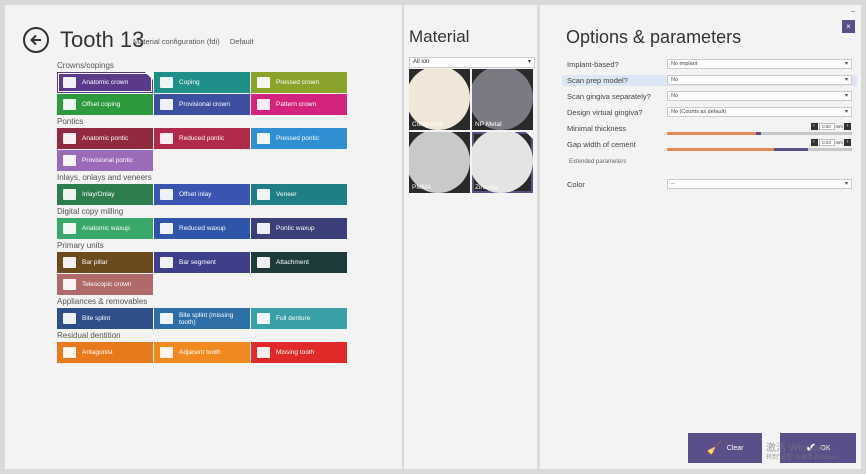 The image size is (866, 474). What do you see at coordinates (189, 82) in the screenshot?
I see `tile-label: Coping` at bounding box center [189, 82].